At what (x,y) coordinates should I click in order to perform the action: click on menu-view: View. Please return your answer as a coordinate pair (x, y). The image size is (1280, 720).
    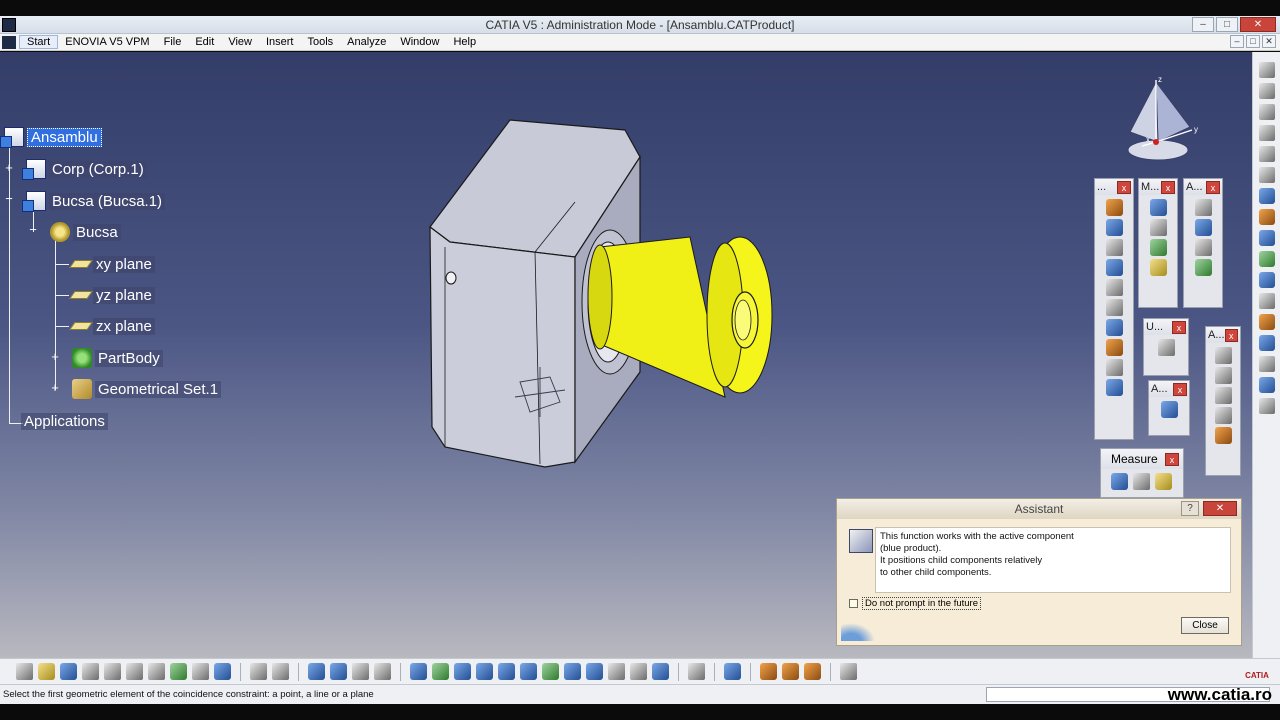
    Looking at the image, I should click on (240, 42).